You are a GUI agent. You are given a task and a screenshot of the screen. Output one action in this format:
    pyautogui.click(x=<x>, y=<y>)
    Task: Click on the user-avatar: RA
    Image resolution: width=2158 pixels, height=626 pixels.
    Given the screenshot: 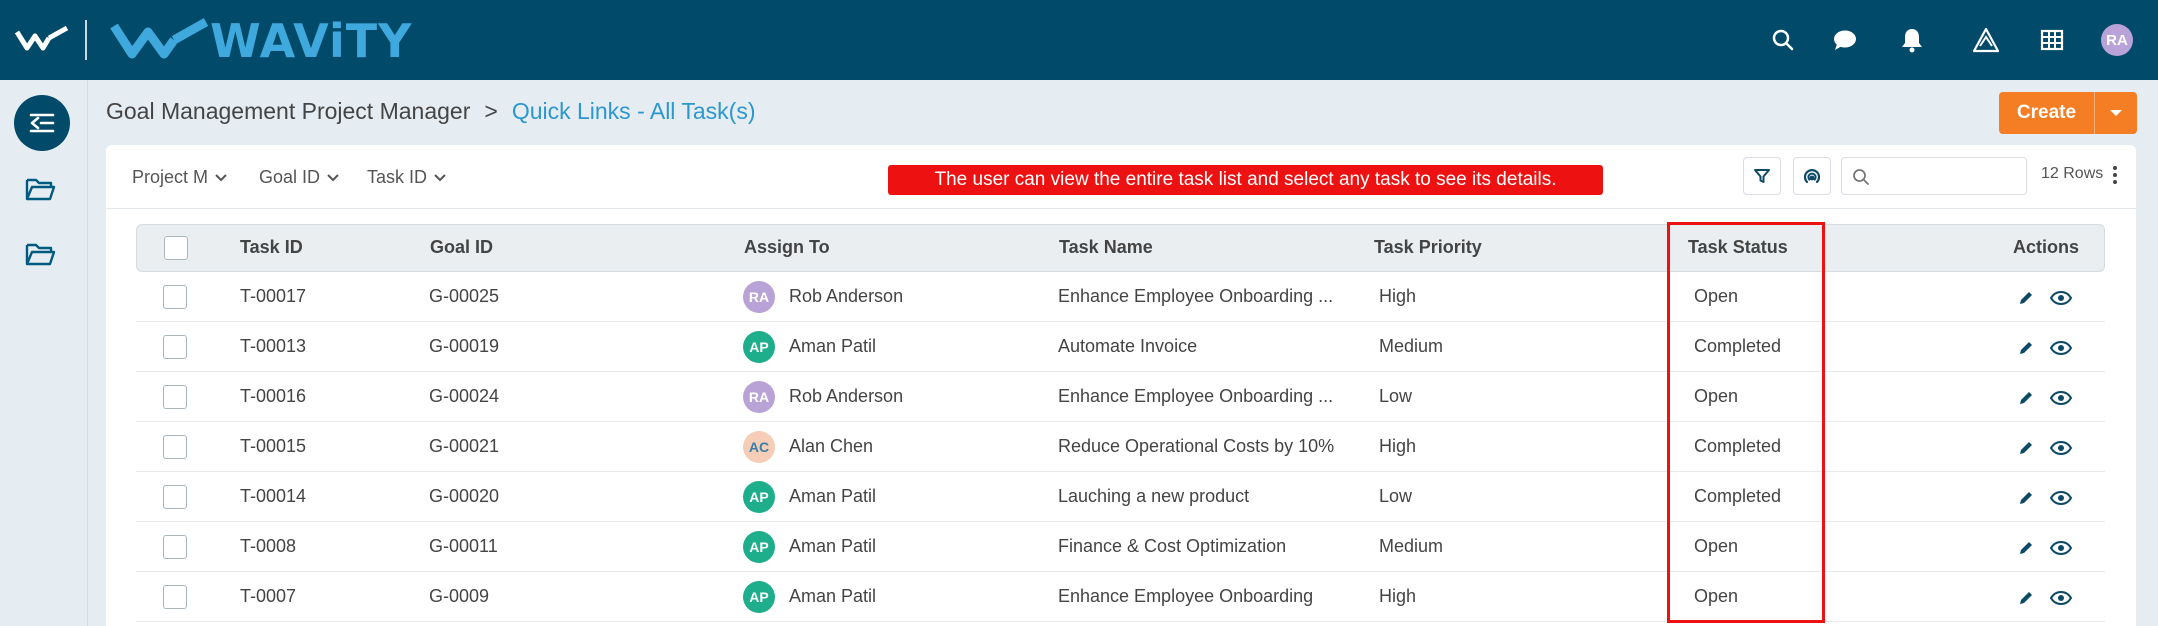 What is the action you would take?
    pyautogui.click(x=2117, y=40)
    